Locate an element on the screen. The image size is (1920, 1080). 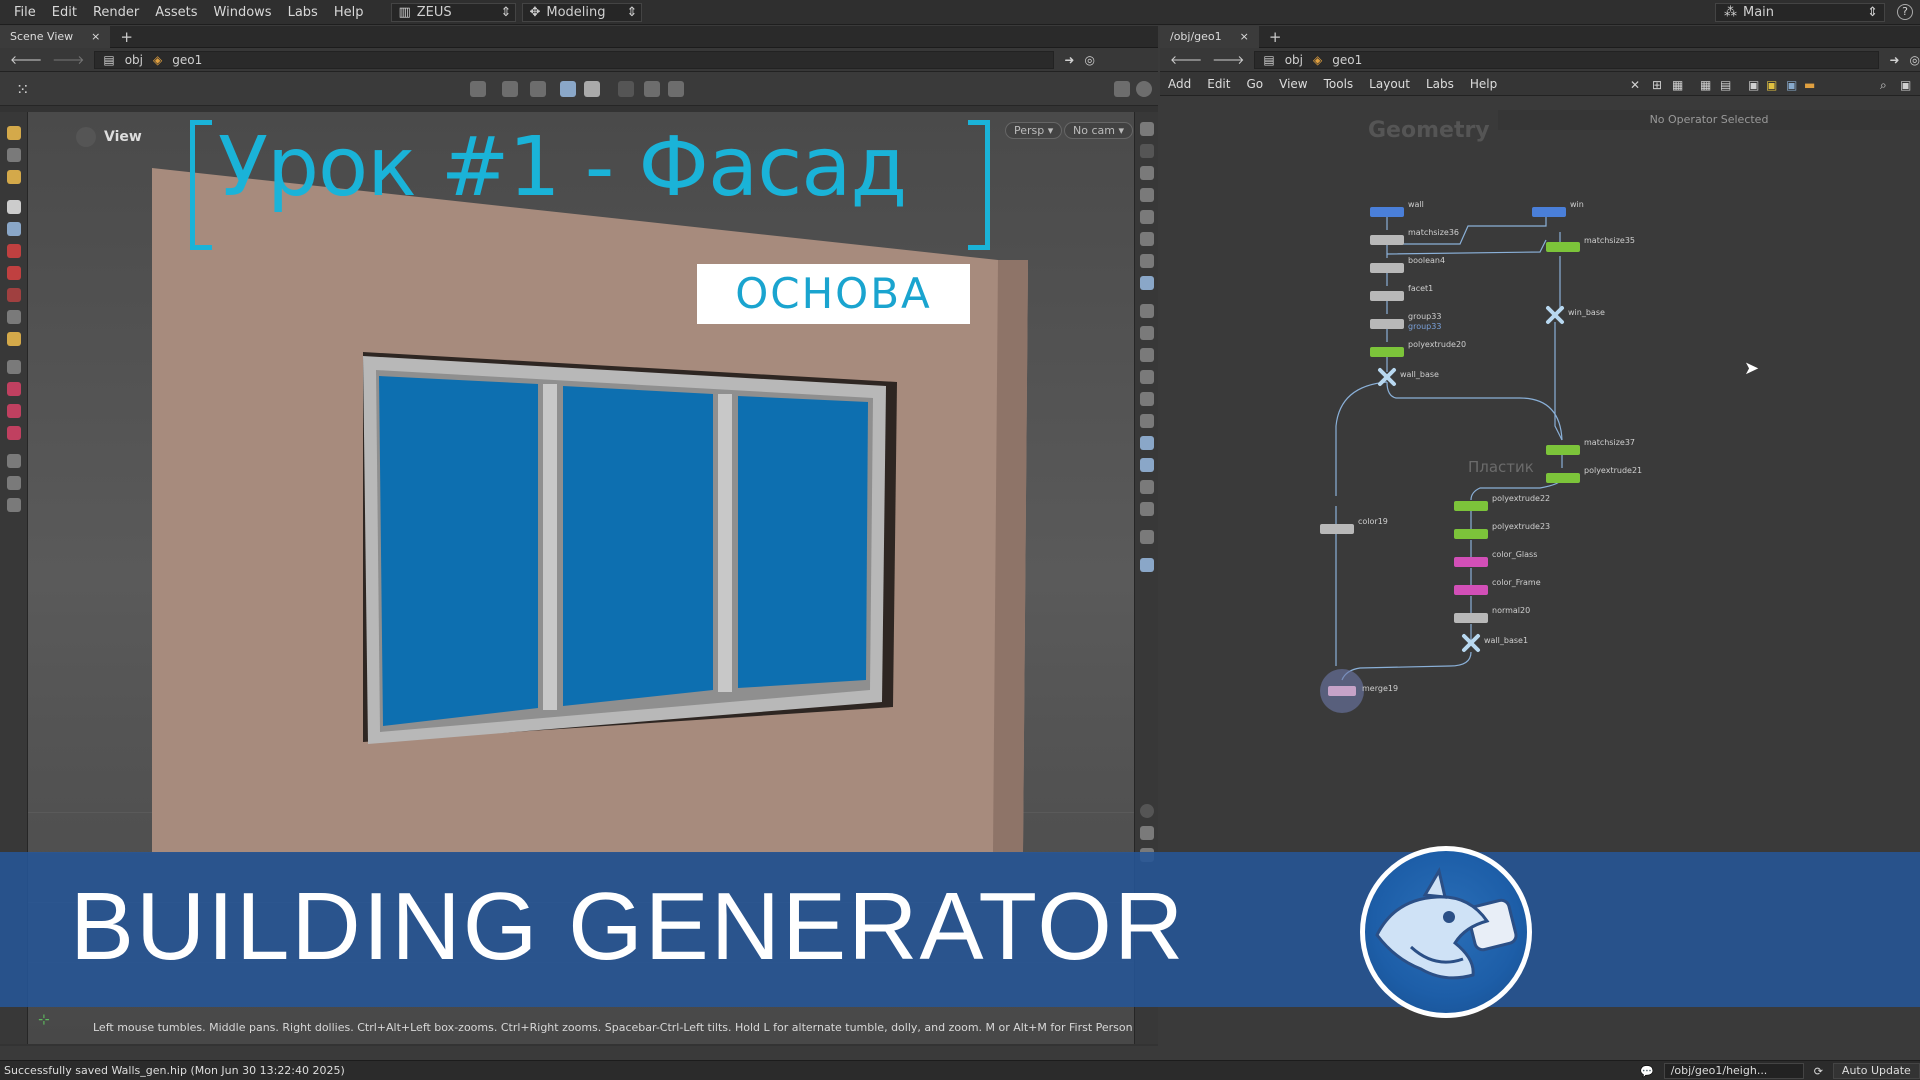
transform-icon is located at coordinates (14, 317).